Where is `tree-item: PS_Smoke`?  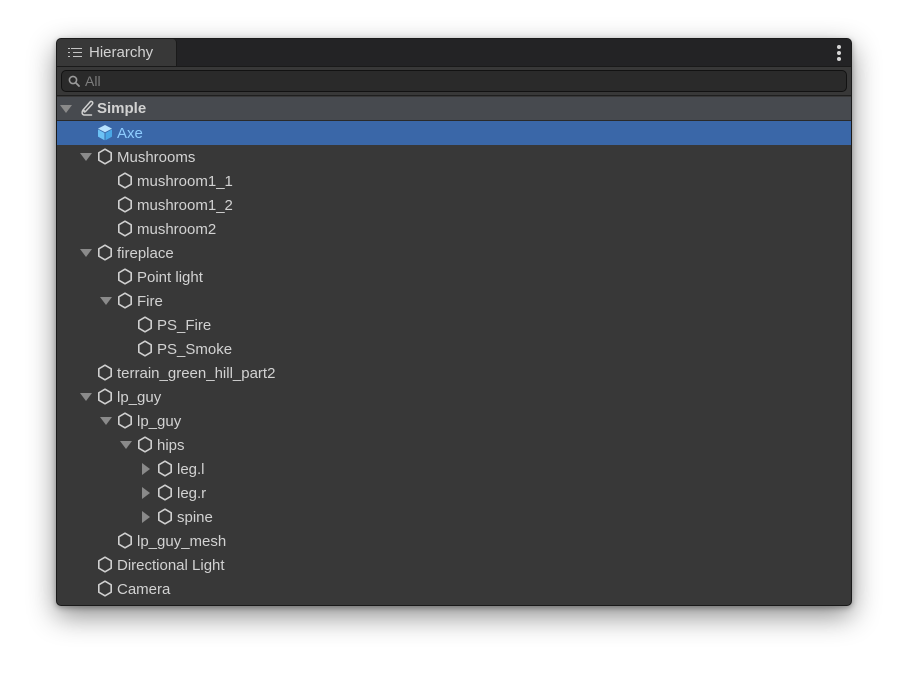
tree-item: PS_Smoke is located at coordinates (454, 349).